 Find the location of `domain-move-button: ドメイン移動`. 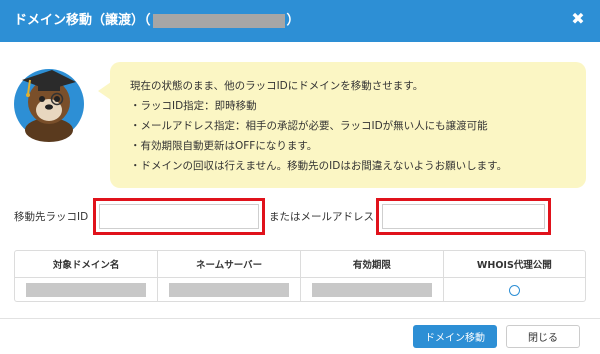

domain-move-button: ドメイン移動 is located at coordinates (455, 336).